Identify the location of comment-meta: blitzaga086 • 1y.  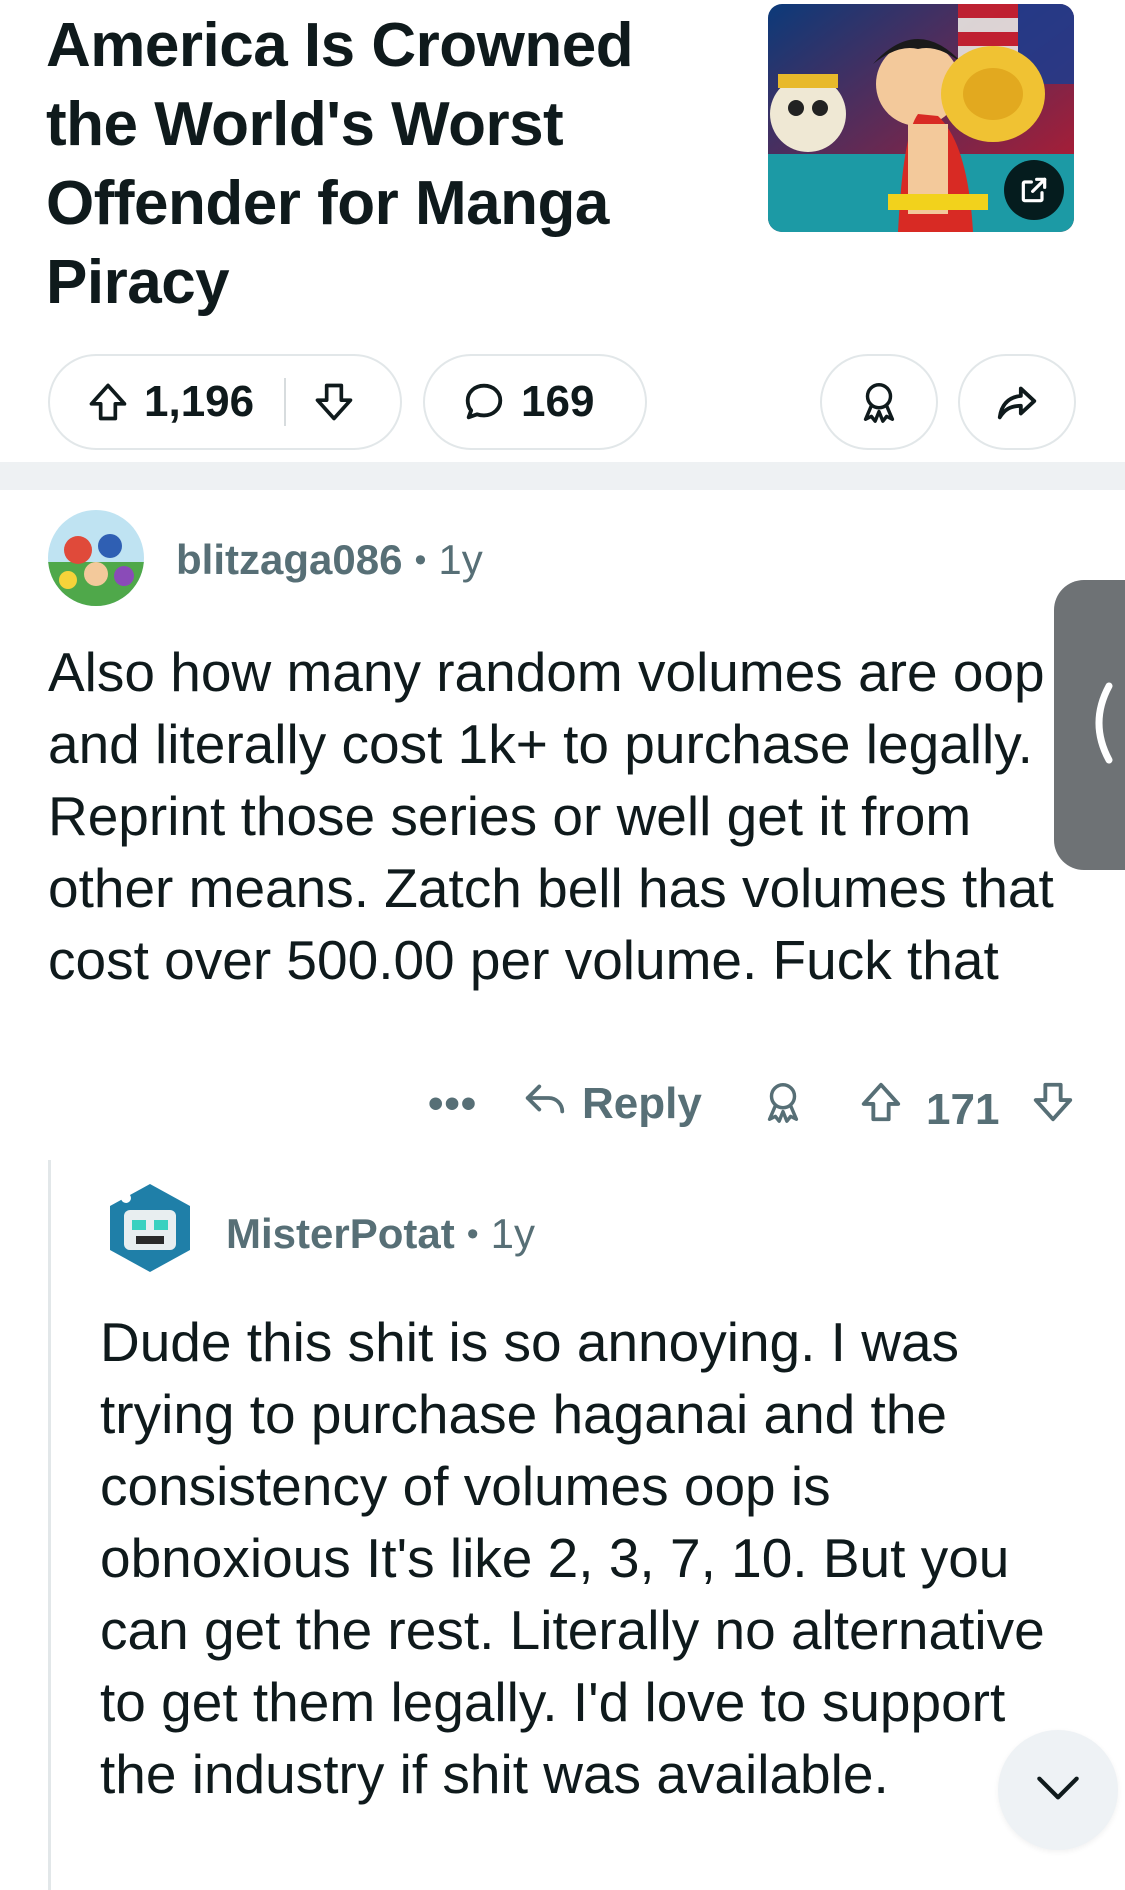
(329, 560).